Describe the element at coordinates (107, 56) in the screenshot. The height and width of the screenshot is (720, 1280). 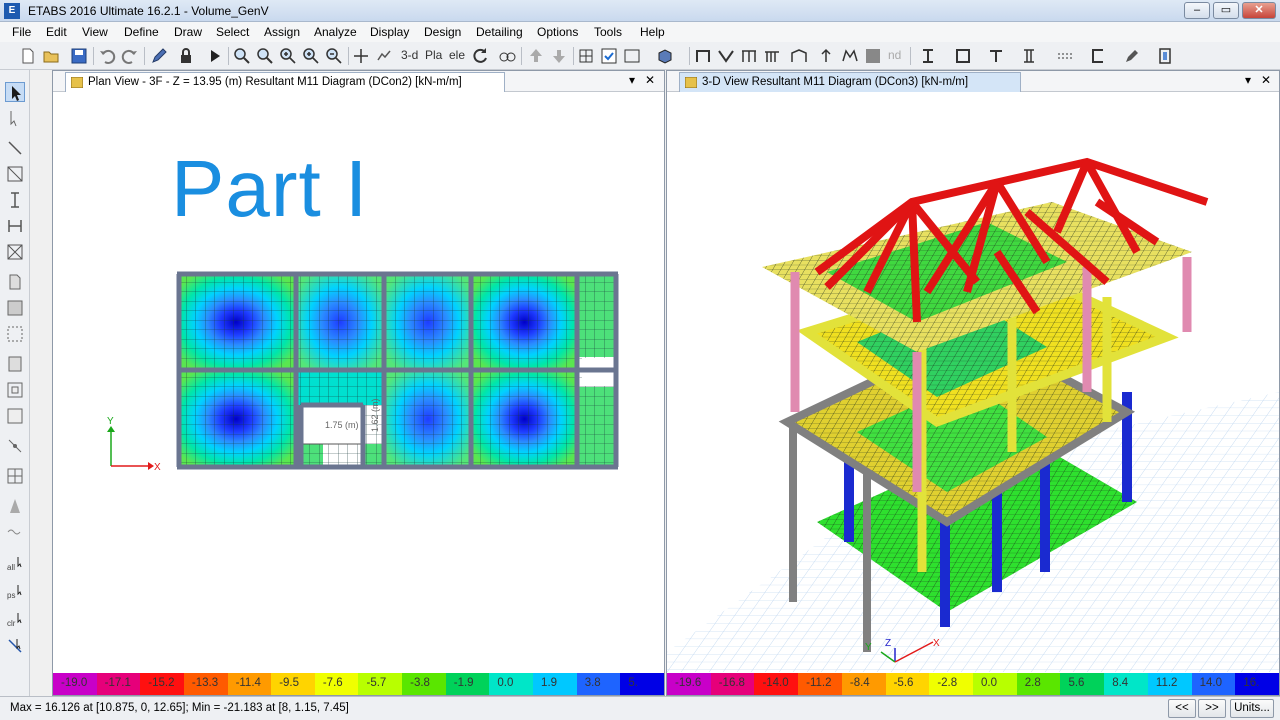
I see `undo-icon` at that location.